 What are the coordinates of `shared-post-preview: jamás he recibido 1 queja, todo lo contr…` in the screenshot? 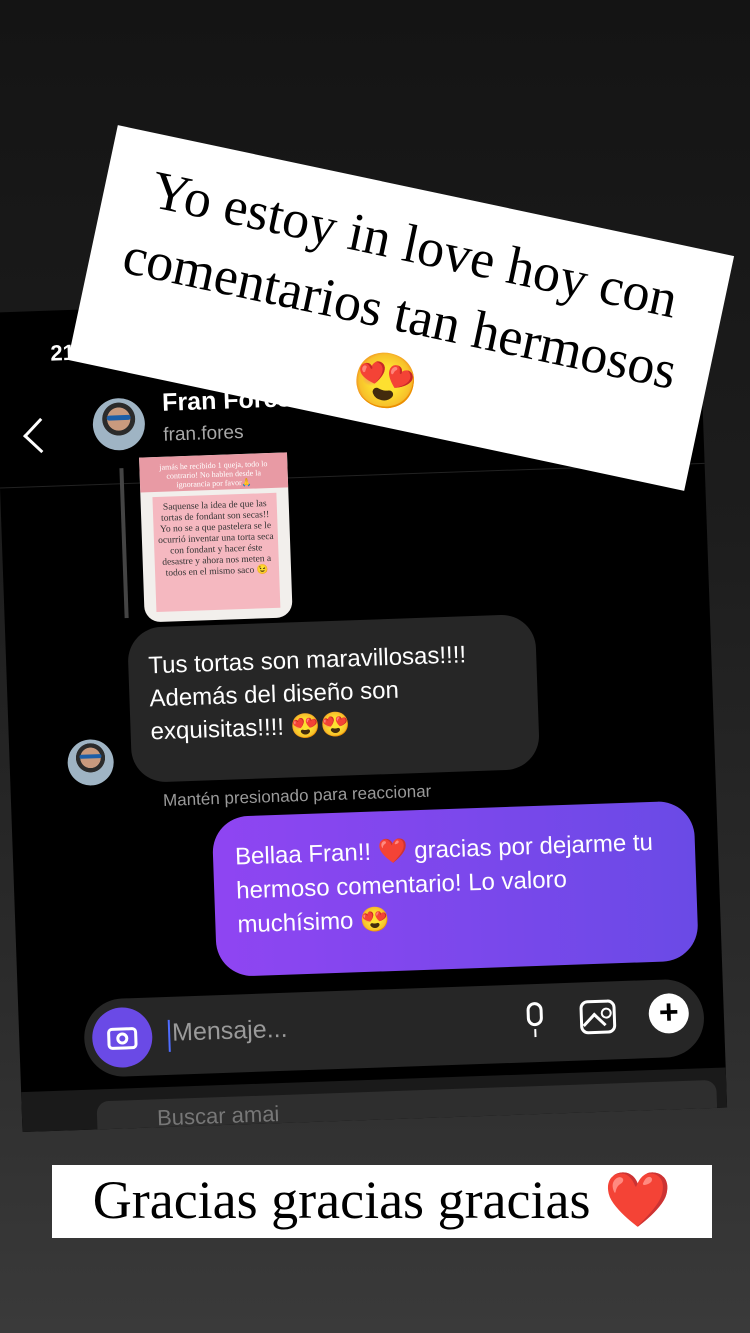 It's located at (216, 537).